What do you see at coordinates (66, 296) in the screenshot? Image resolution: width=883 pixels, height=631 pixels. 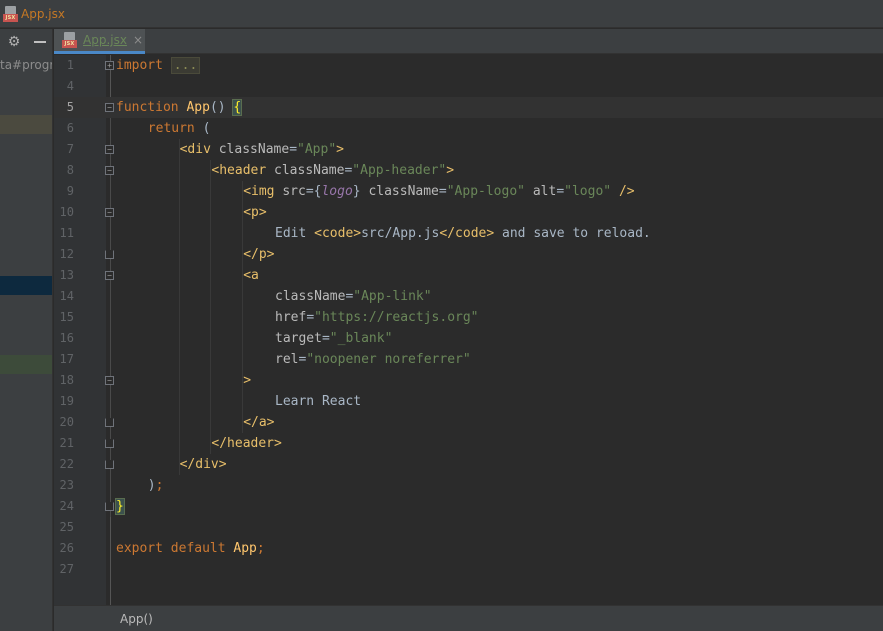 I see `line-number: 14` at bounding box center [66, 296].